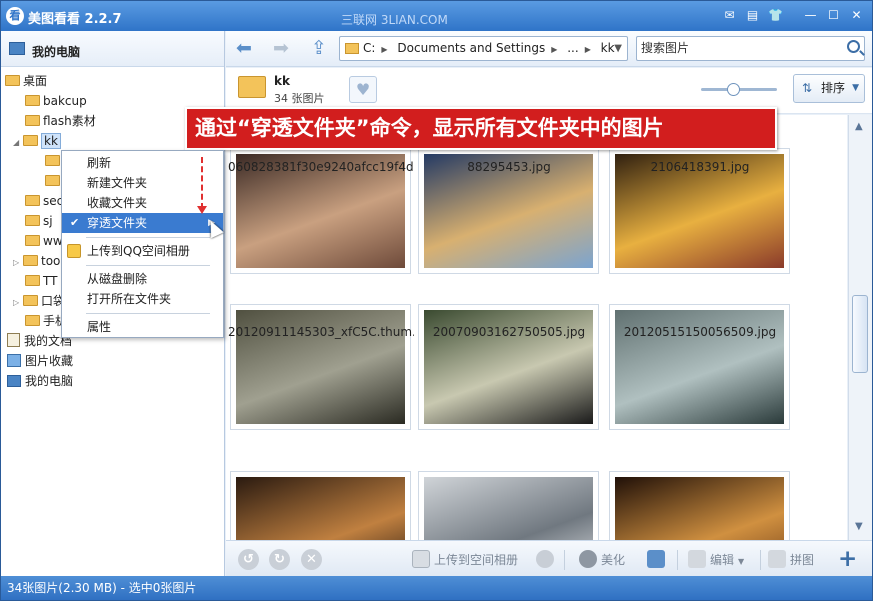 The height and width of the screenshot is (601, 873). Describe the element at coordinates (369, 48) in the screenshot. I see `address-segment-drive: C:` at that location.